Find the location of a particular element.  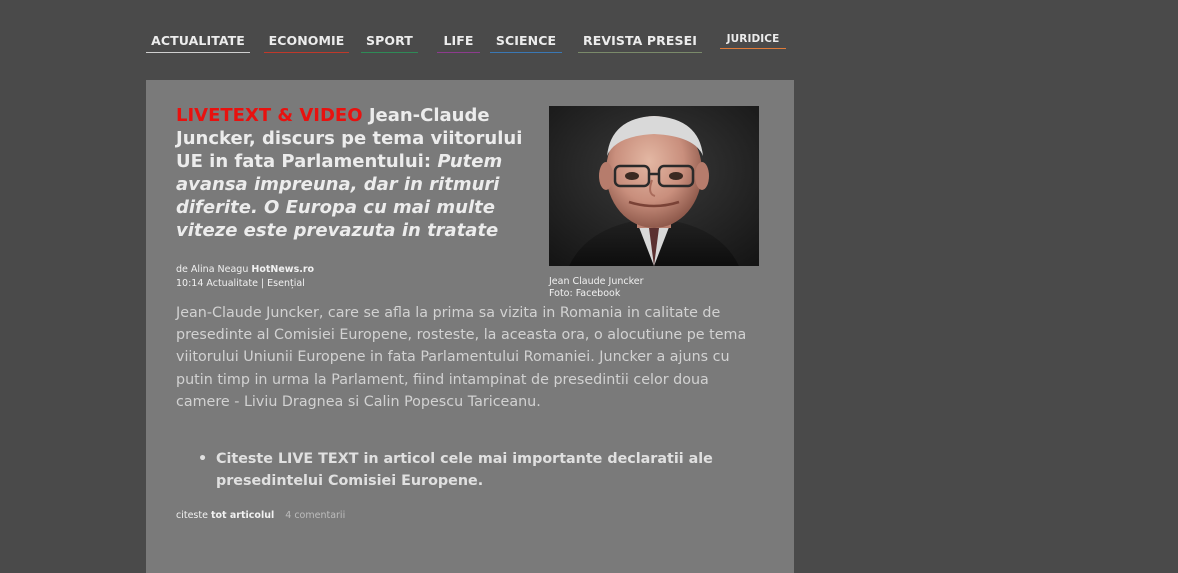

nav-label: LIFE is located at coordinates (458, 40).